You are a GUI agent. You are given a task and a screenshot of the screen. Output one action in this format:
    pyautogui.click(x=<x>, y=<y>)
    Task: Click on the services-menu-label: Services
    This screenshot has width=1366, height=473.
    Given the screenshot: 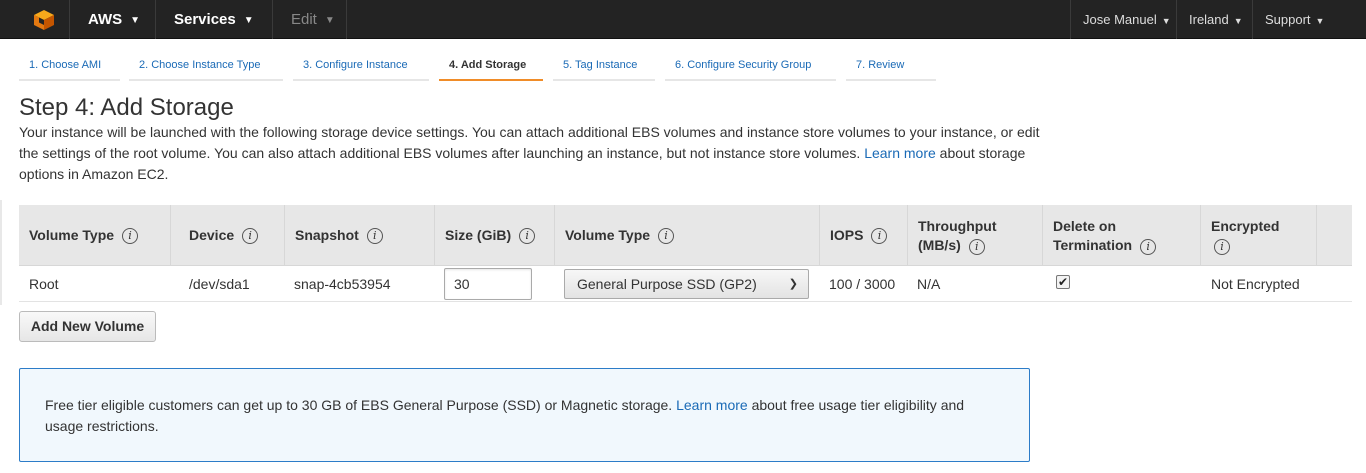 What is the action you would take?
    pyautogui.click(x=205, y=19)
    